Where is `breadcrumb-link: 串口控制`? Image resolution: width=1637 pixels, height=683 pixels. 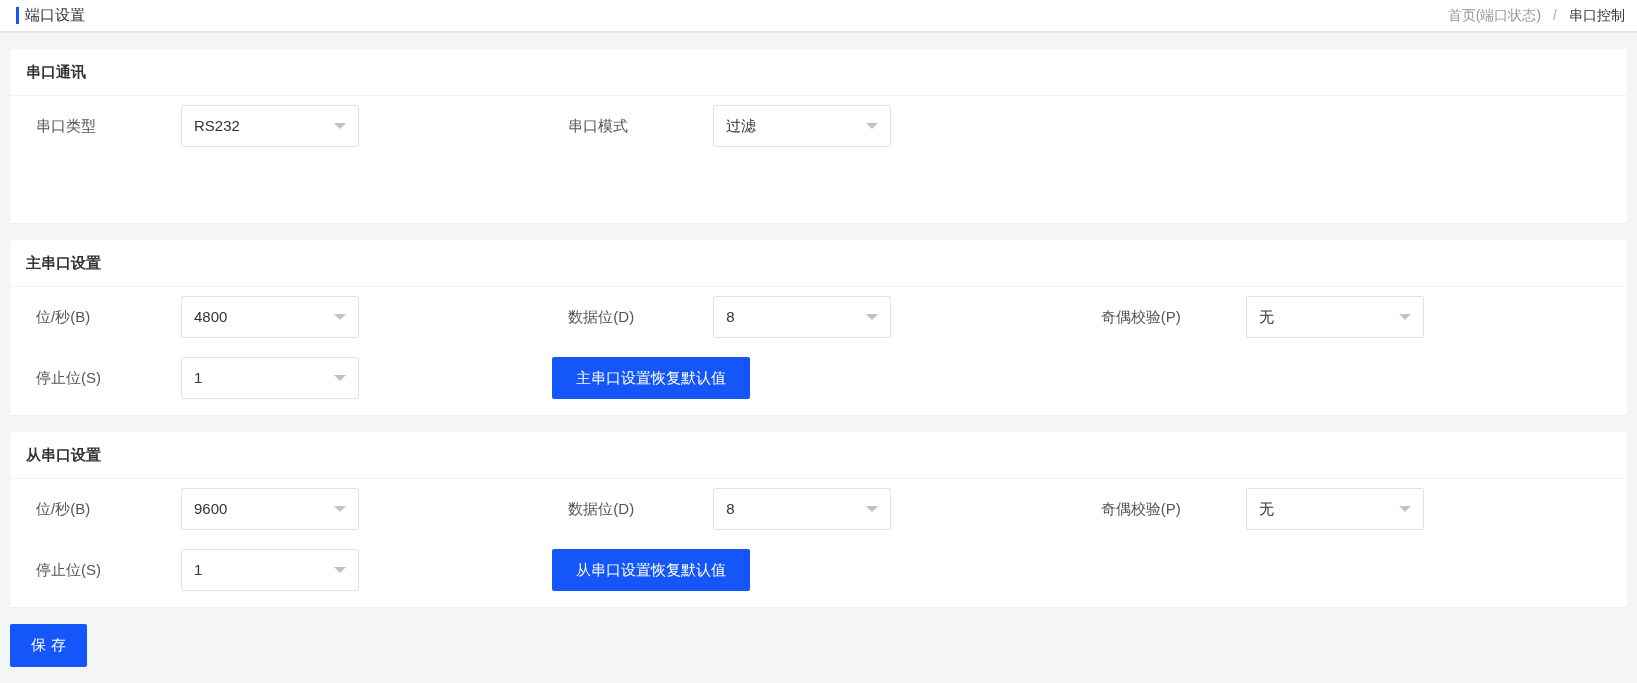 breadcrumb-link: 串口控制 is located at coordinates (1597, 15).